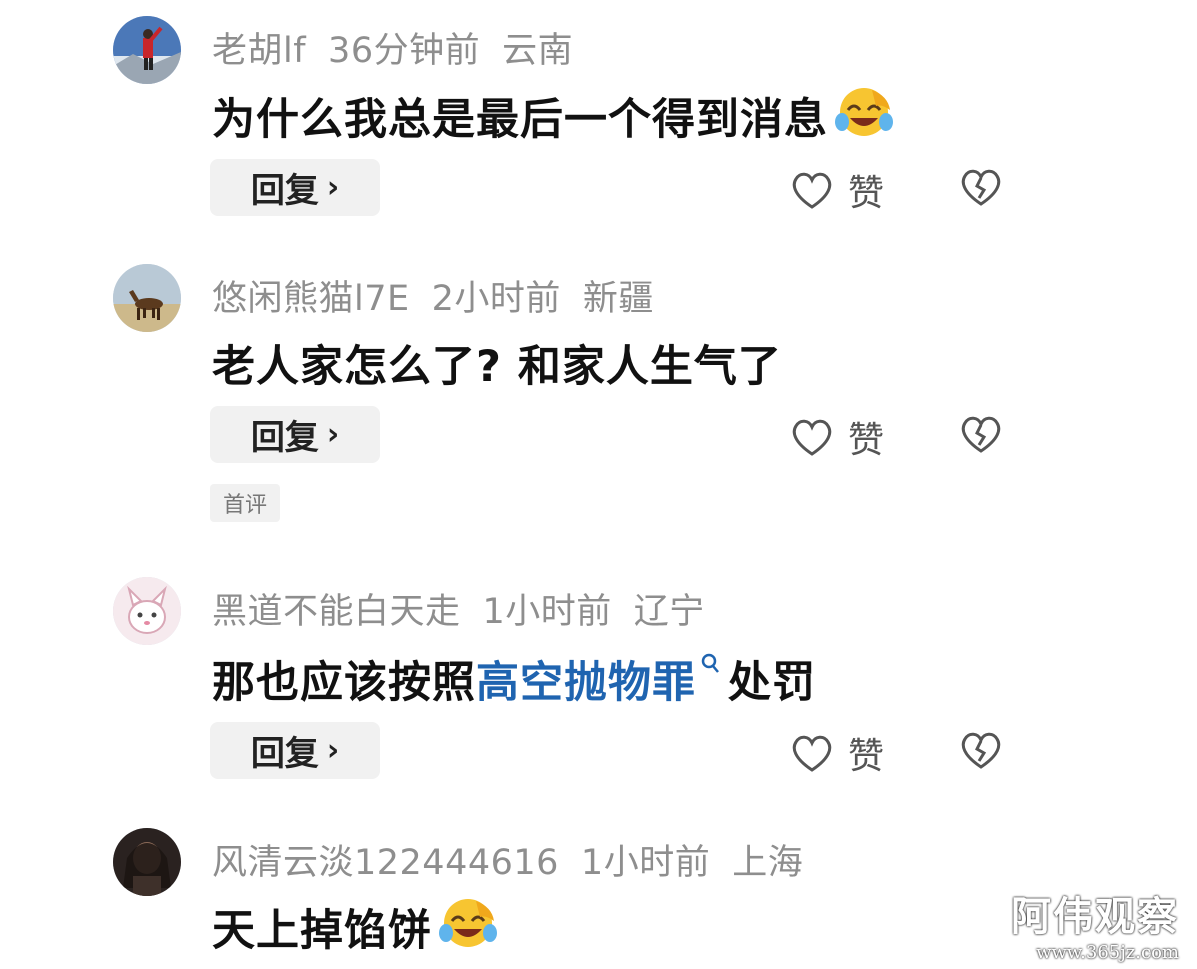 This screenshot has width=1197, height=969. What do you see at coordinates (538, 51) in the screenshot?
I see `location: 云南` at bounding box center [538, 51].